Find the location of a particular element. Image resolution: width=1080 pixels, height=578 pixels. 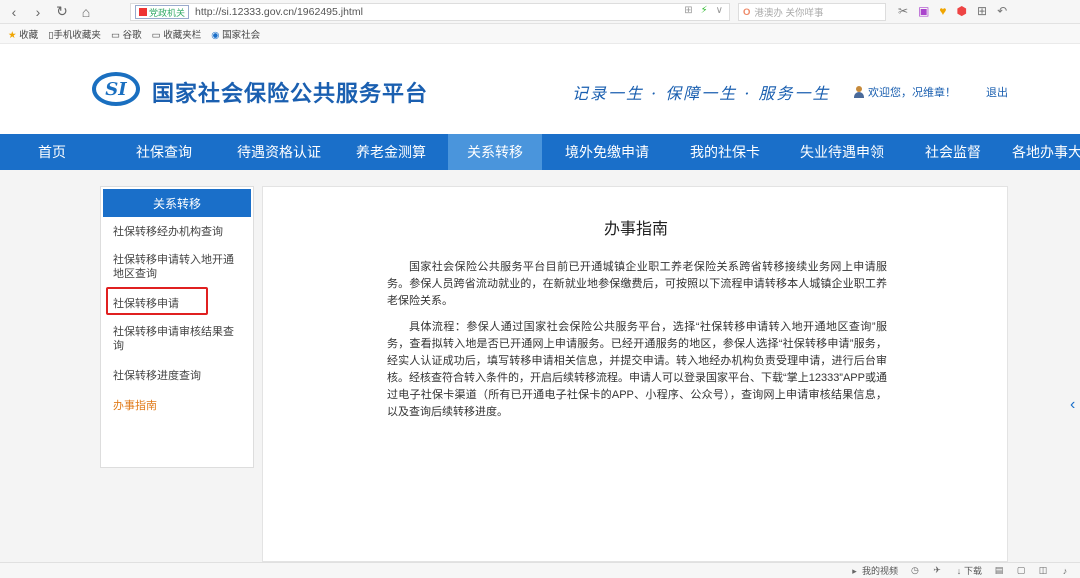

grid-icon: ⊞ is located at coordinates (688, 10).